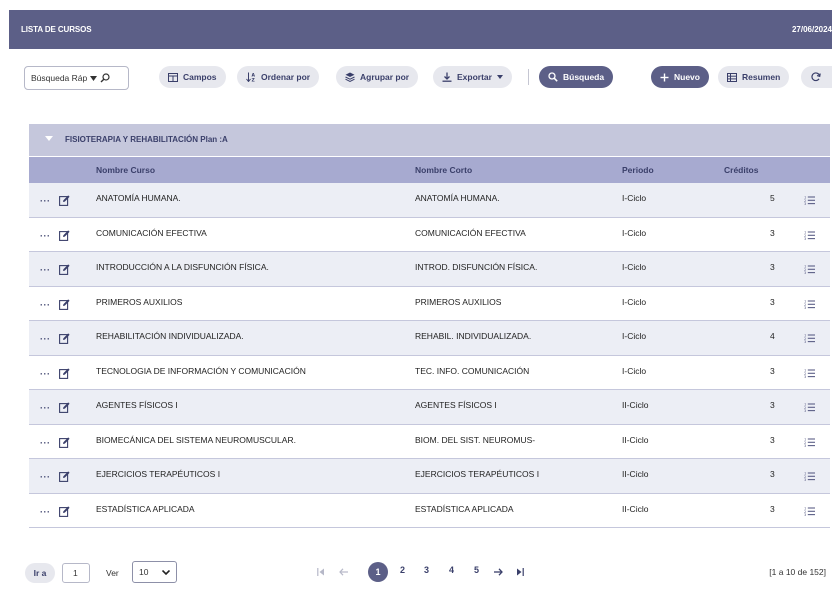 The height and width of the screenshot is (594, 832). What do you see at coordinates (321, 572) in the screenshot?
I see `first-page-icon` at bounding box center [321, 572].